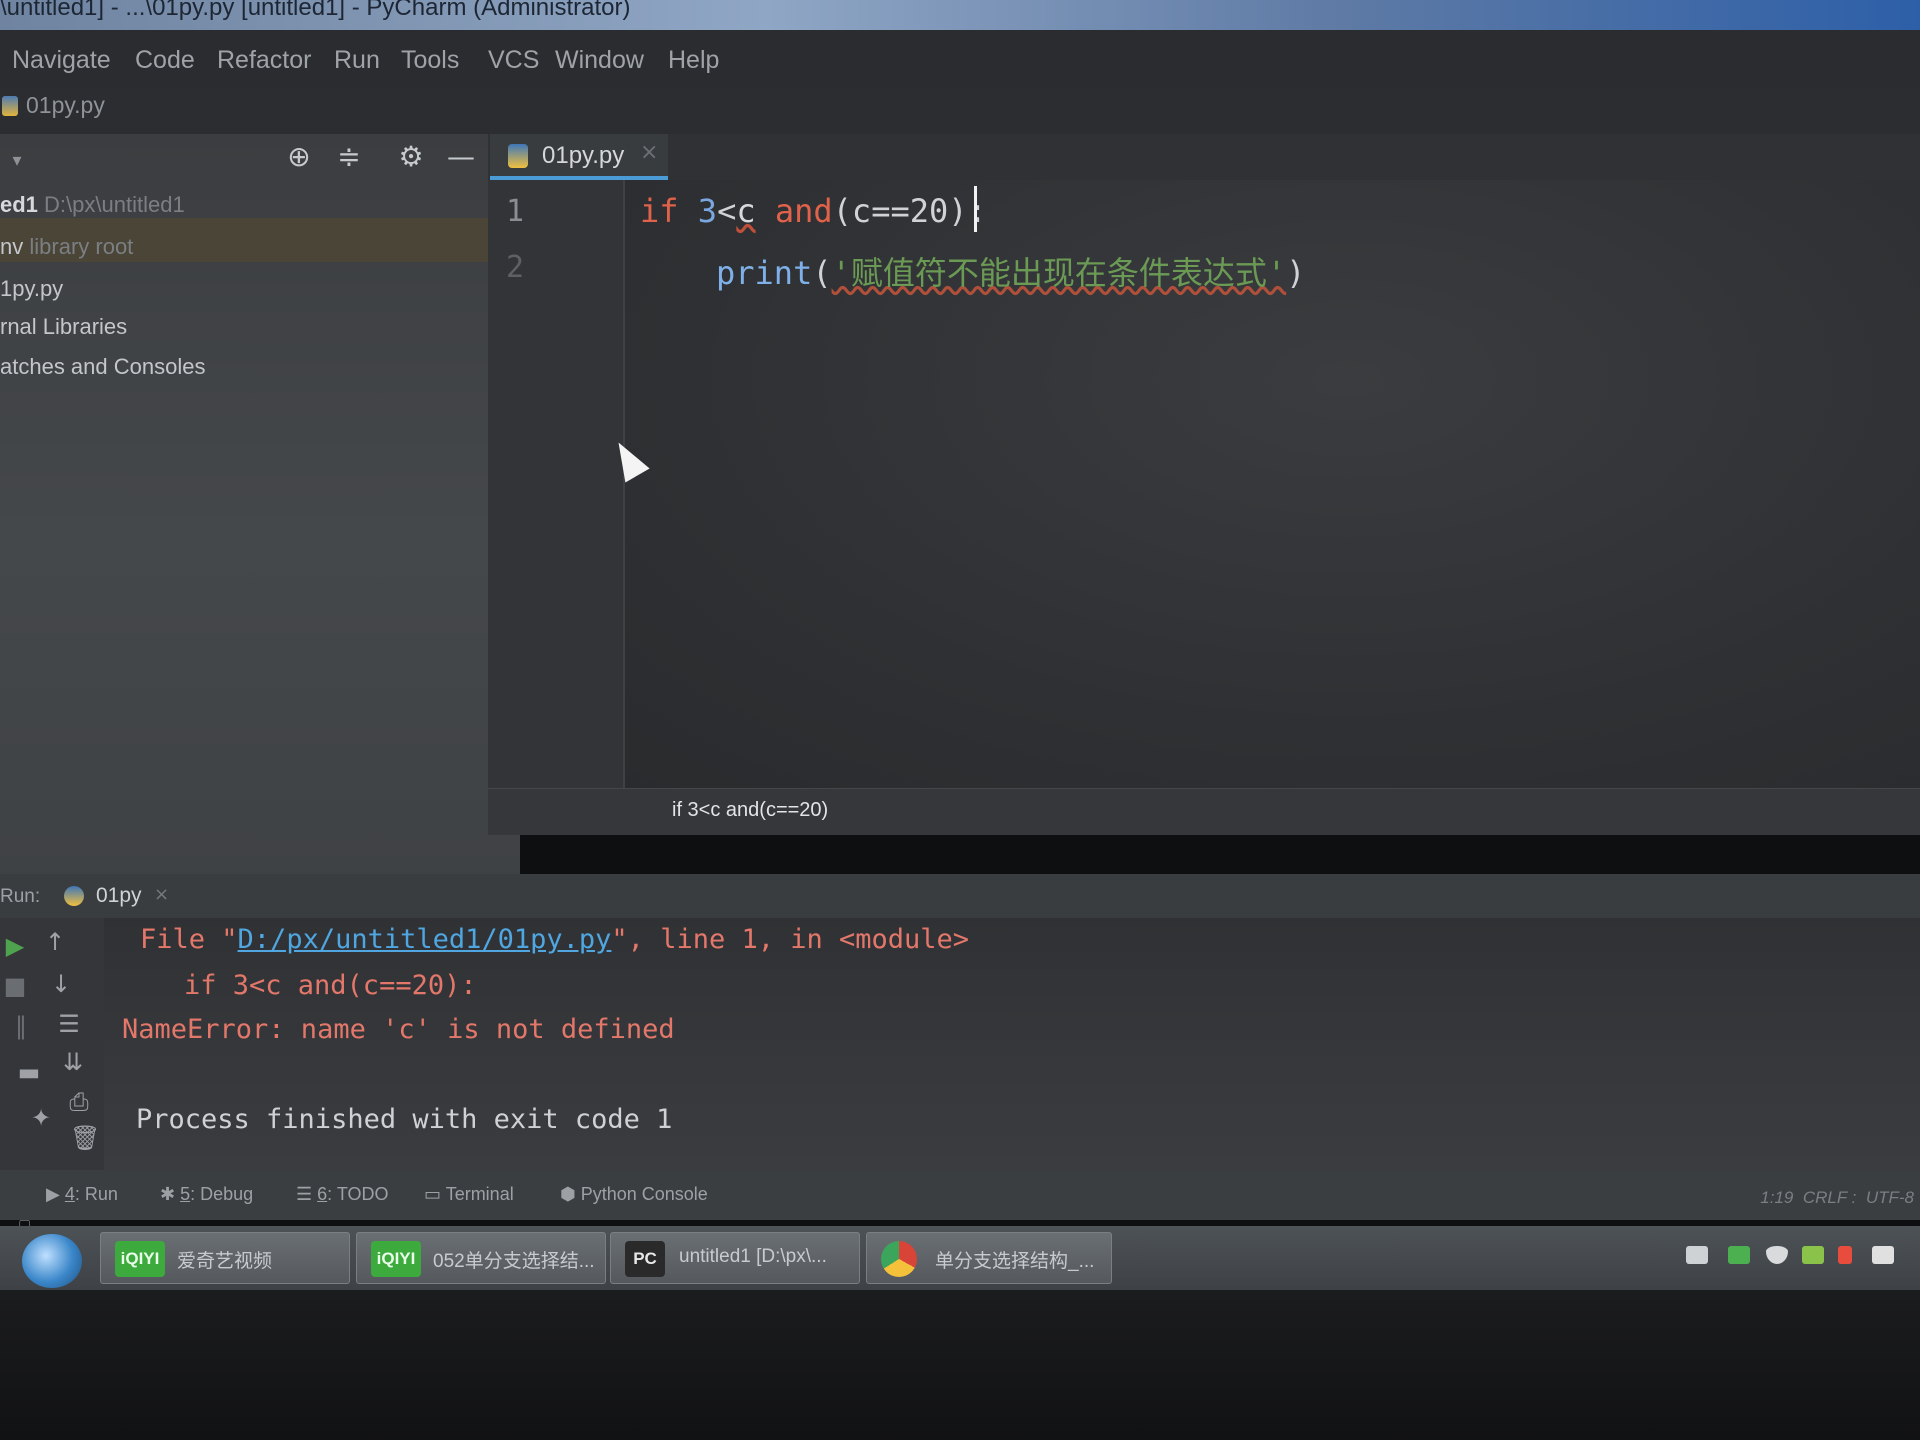  What do you see at coordinates (358, 1194) in the screenshot?
I see `todo-label: : TODO` at bounding box center [358, 1194].